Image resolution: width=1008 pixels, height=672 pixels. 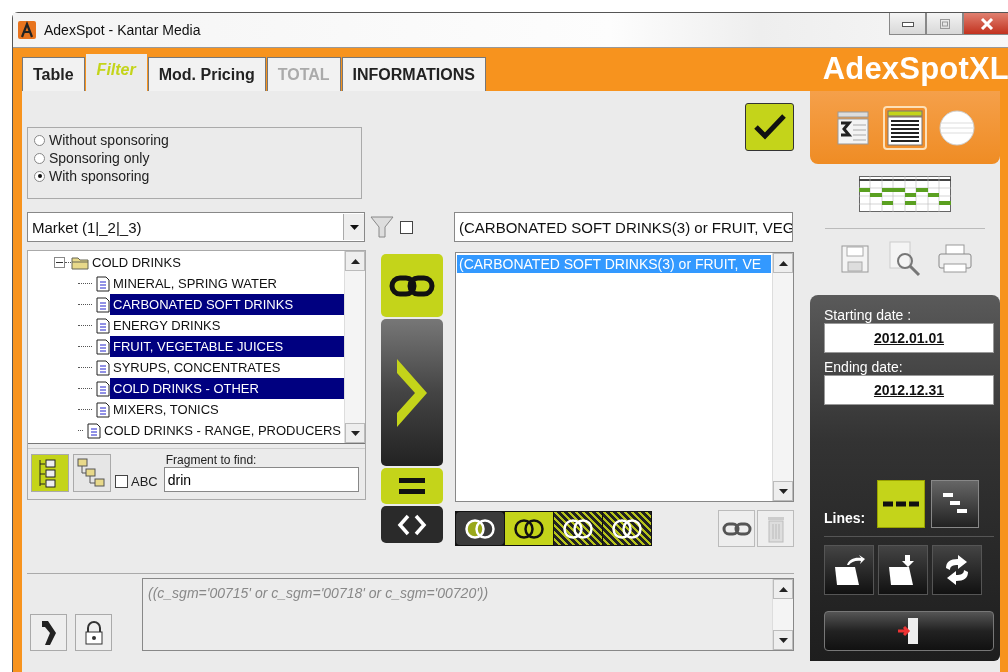 I want to click on back-button, so click(x=48, y=632).